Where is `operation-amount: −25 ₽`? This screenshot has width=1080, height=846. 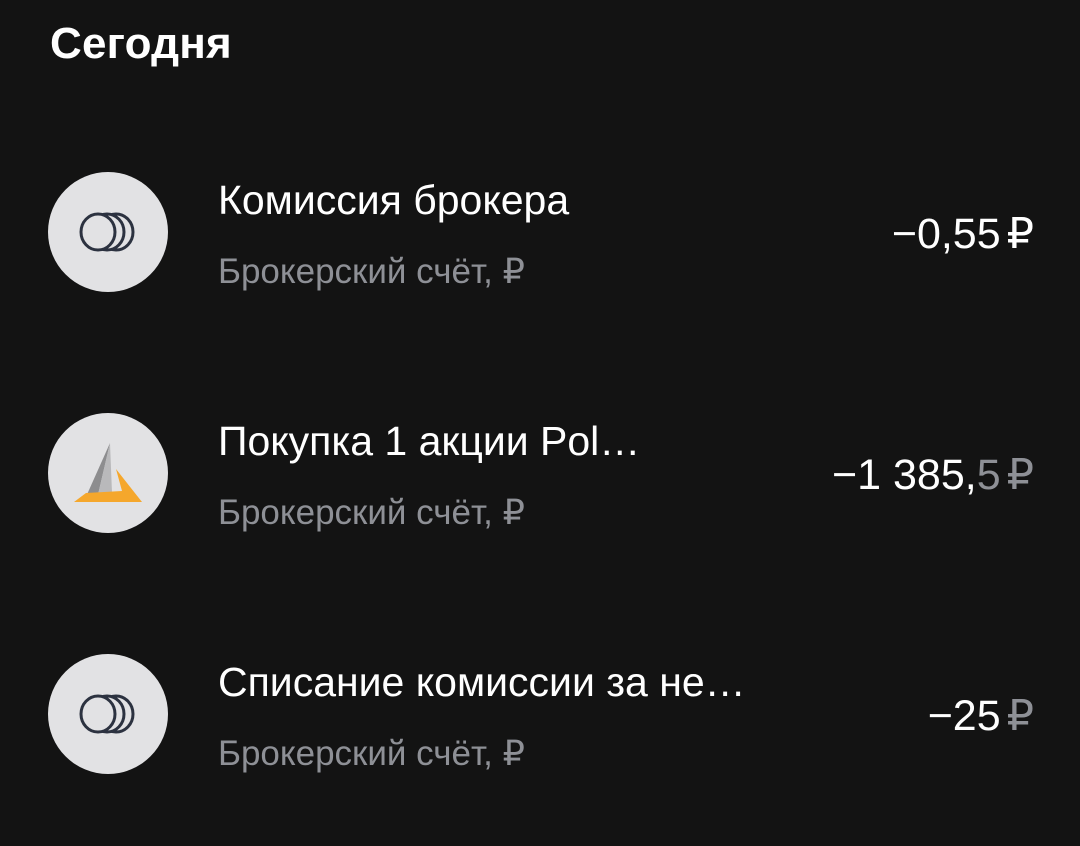
operation-amount: −25 ₽ is located at coordinates (981, 716).